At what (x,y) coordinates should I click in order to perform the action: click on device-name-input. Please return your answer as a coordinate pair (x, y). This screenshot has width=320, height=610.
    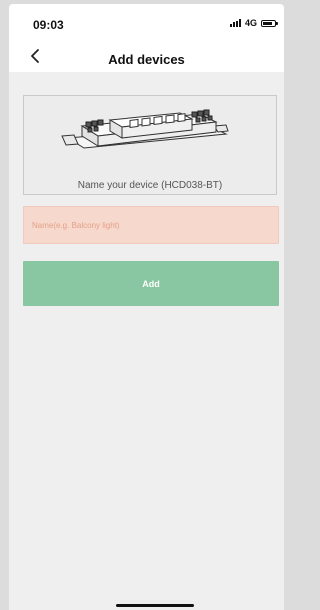
    Looking at the image, I should click on (151, 225).